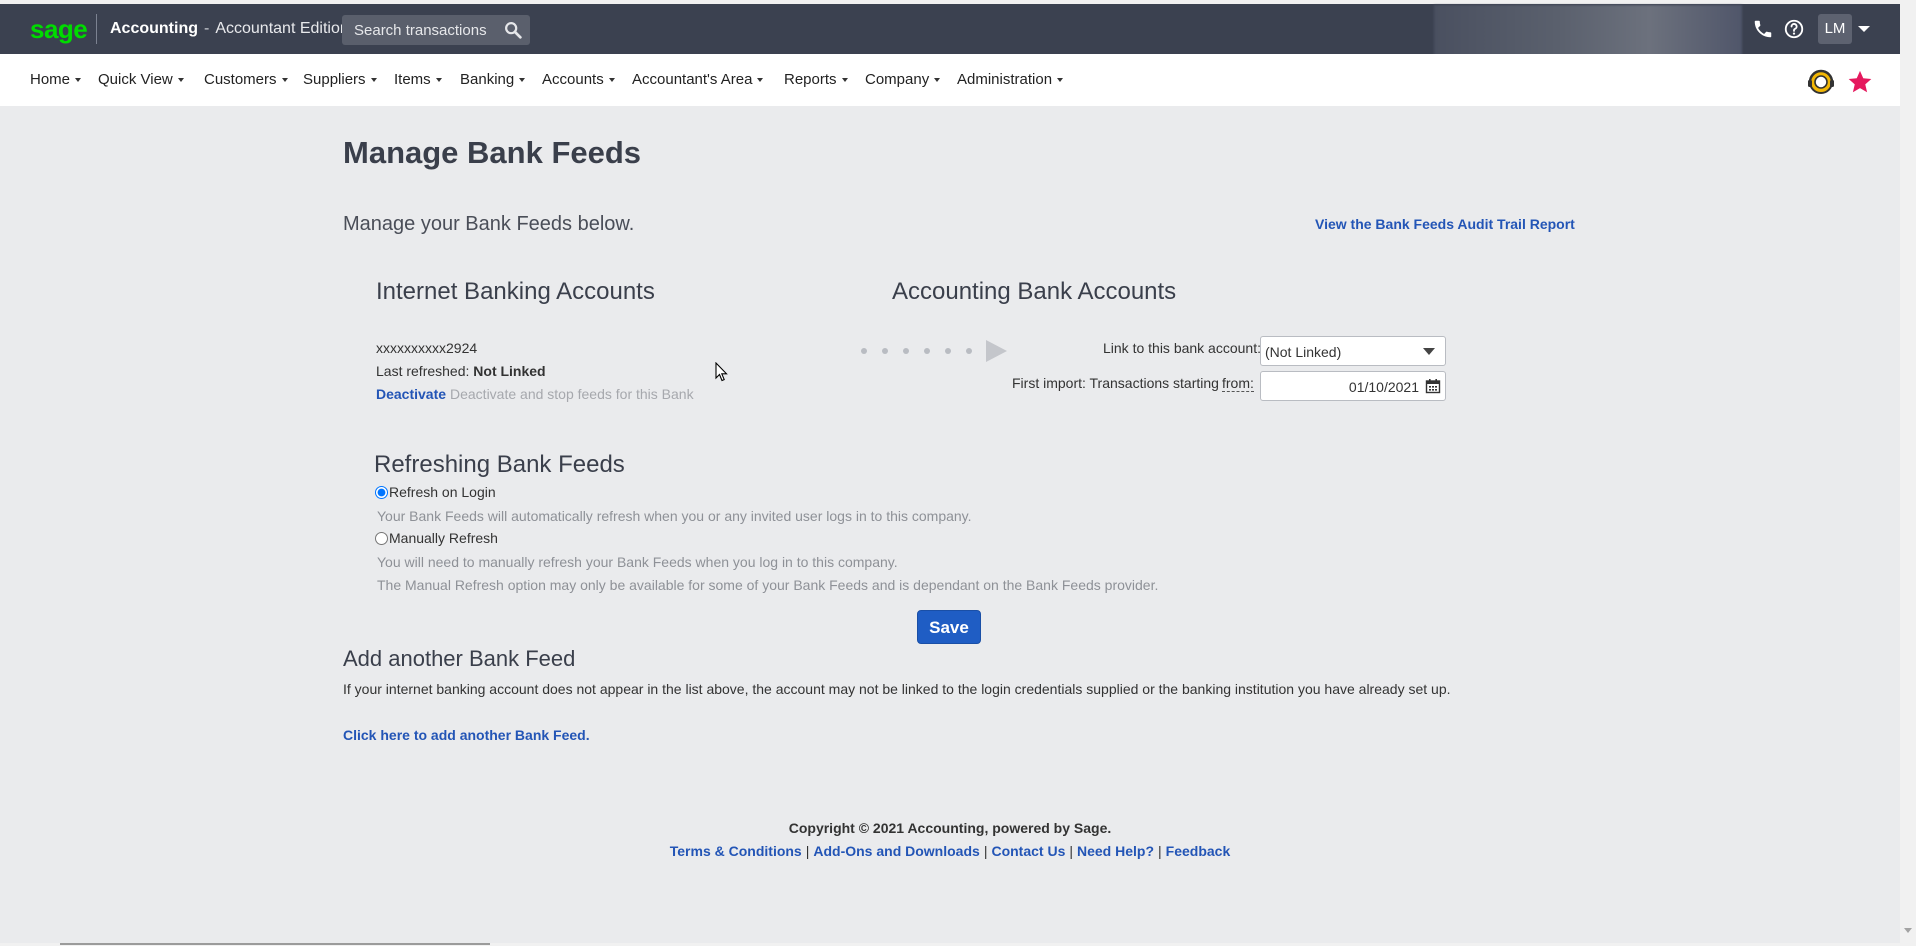 The width and height of the screenshot is (1916, 946). I want to click on last-refreshed-label: Last refreshed:, so click(423, 371).